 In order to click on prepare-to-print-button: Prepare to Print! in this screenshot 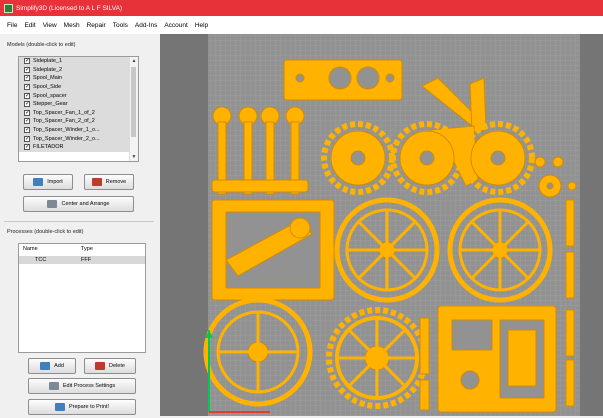, I will do `click(82, 407)`.